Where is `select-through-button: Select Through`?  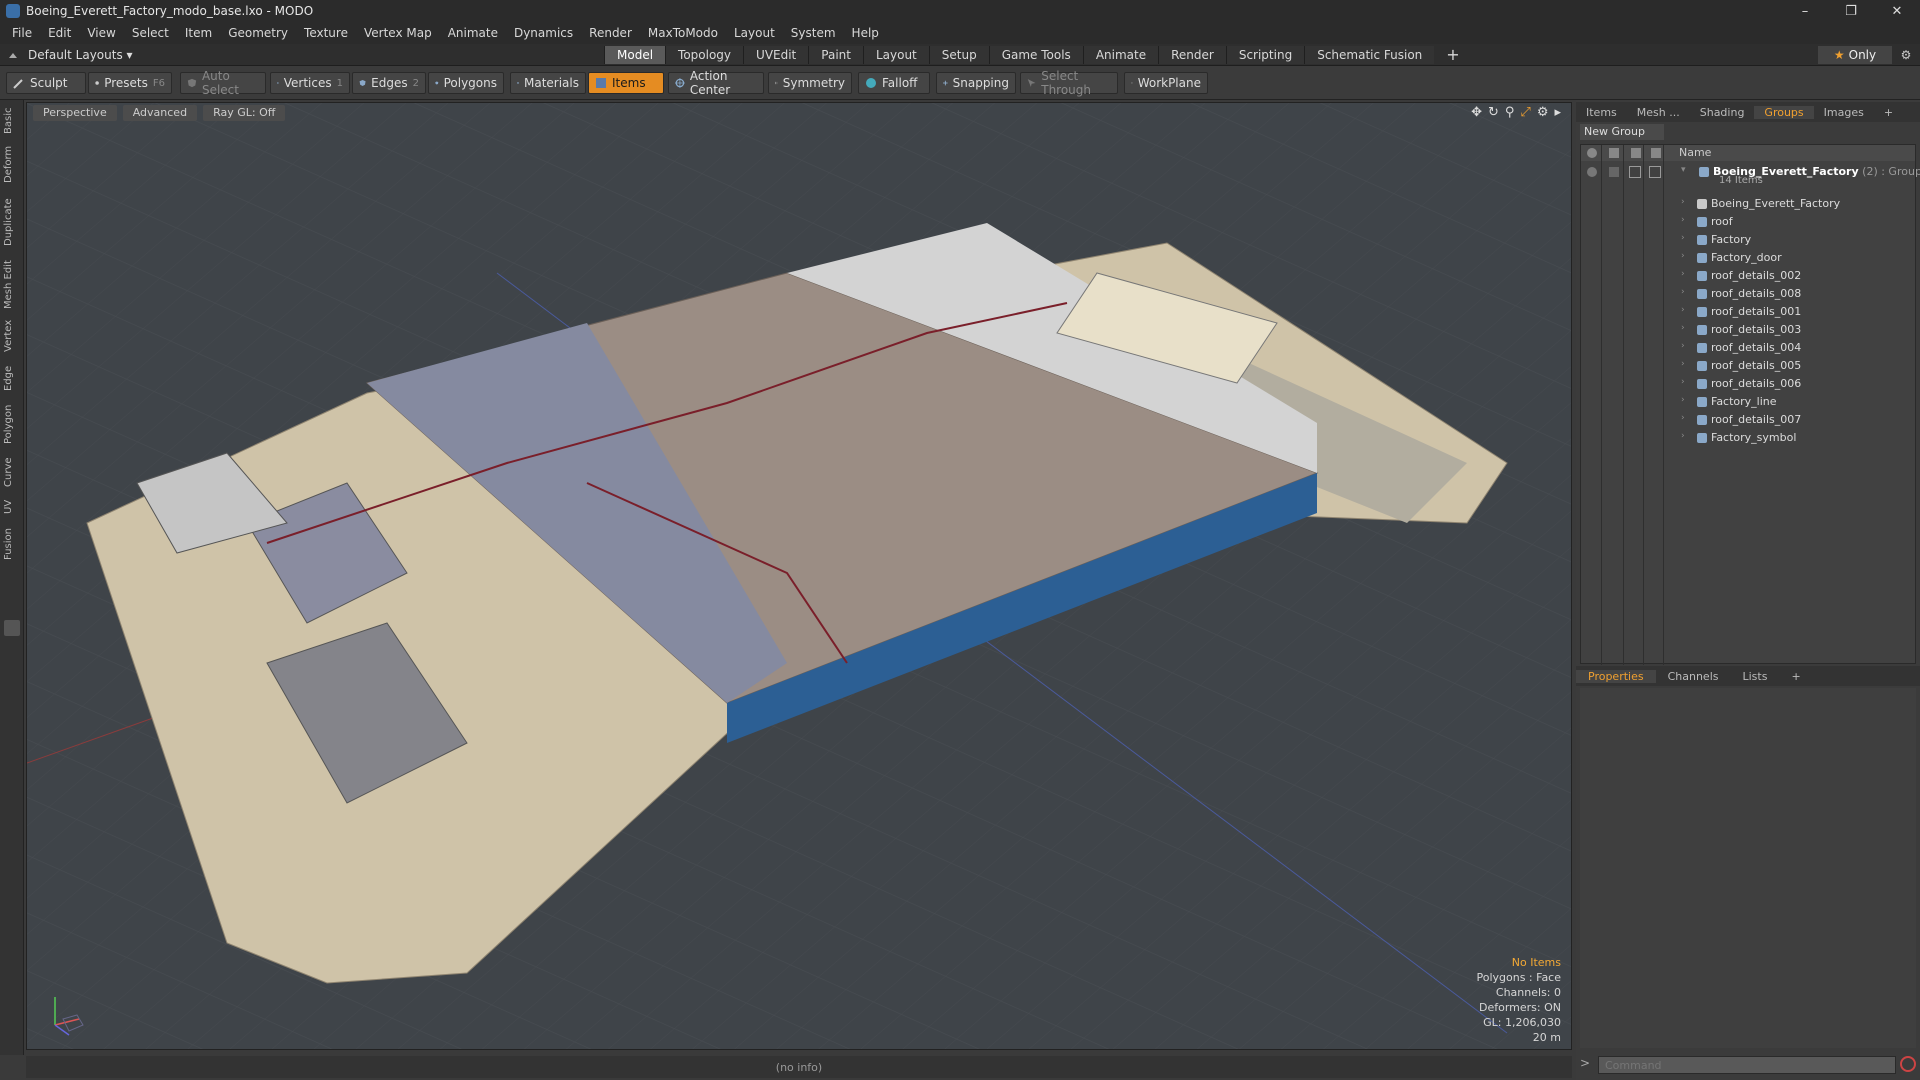
select-through-button: Select Through is located at coordinates (1069, 83).